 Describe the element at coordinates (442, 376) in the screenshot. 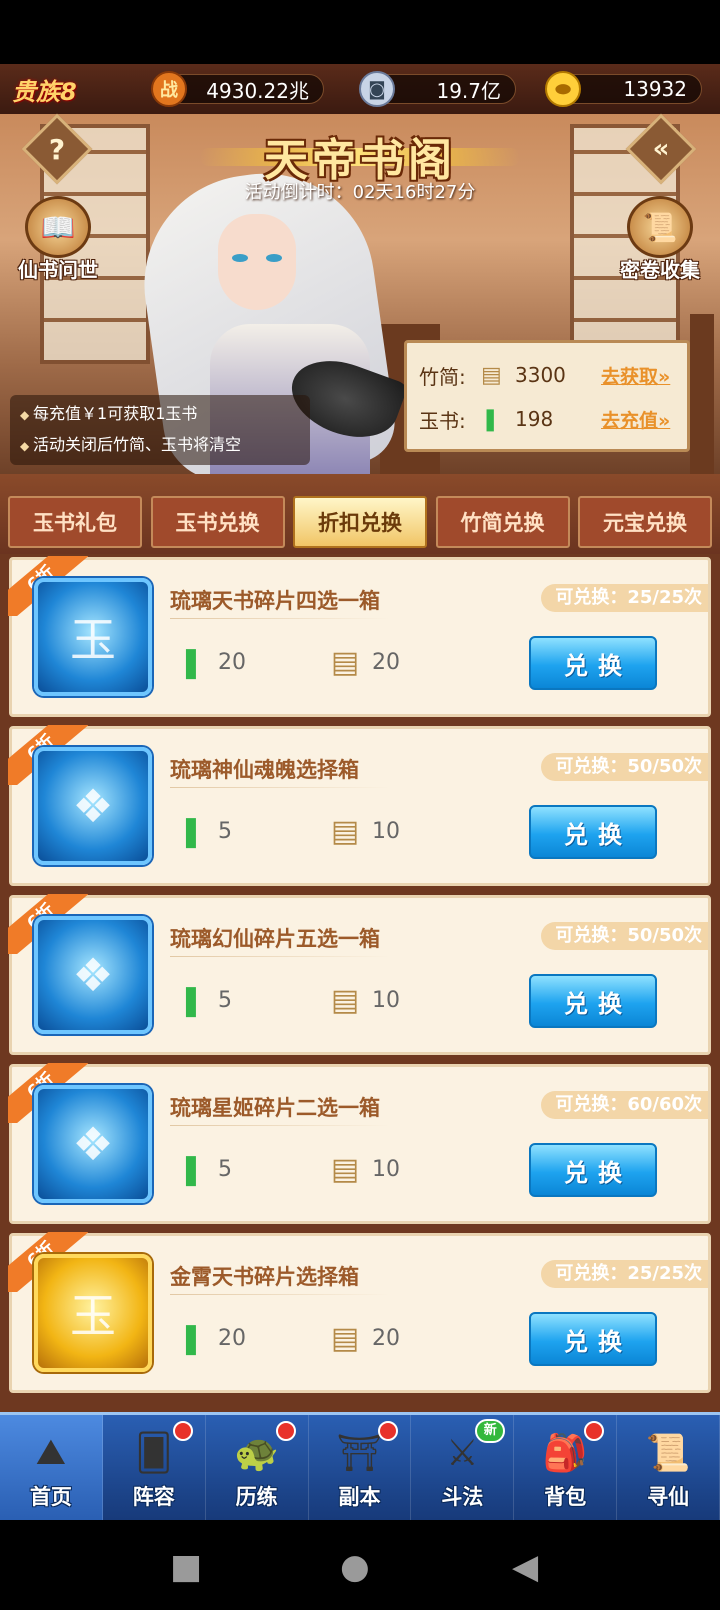

I see `bamboo-label: 竹简:` at that location.